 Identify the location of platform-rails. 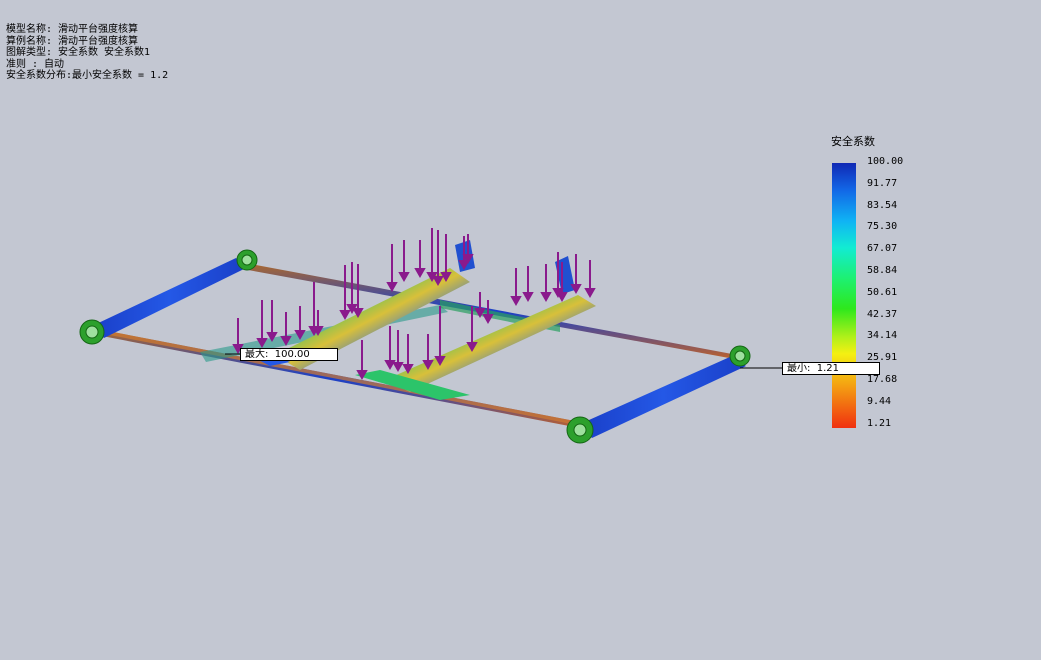
(418, 320).